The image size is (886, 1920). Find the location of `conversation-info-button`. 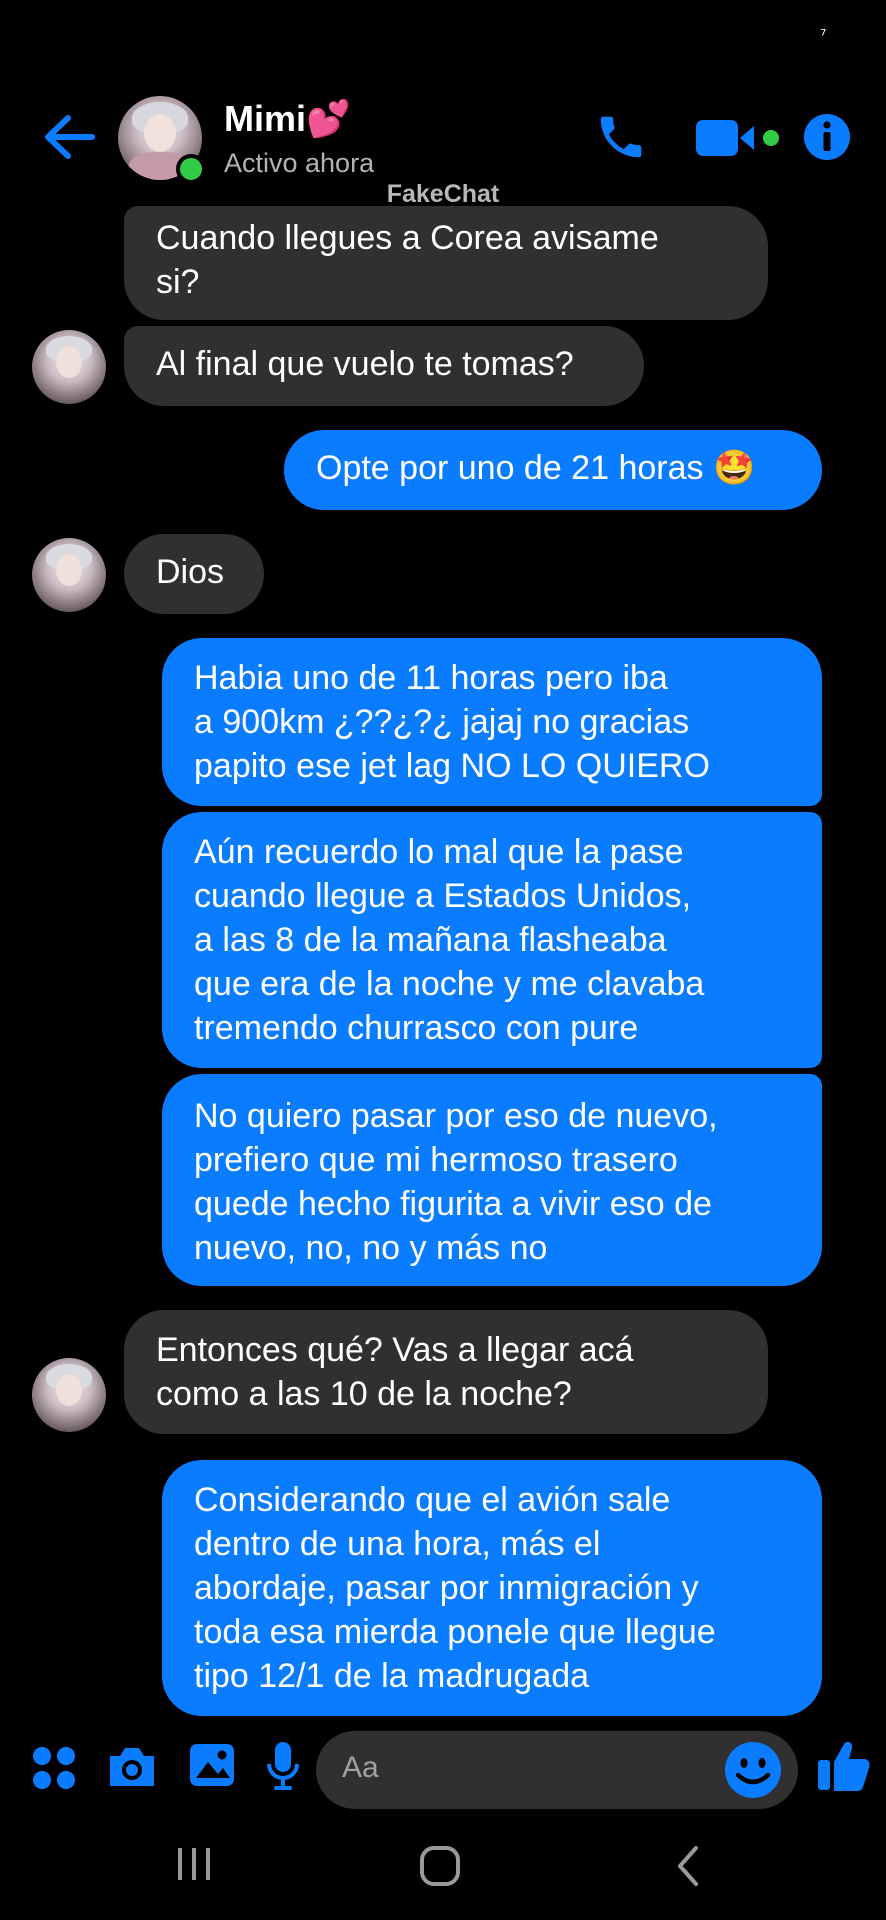

conversation-info-button is located at coordinates (827, 137).